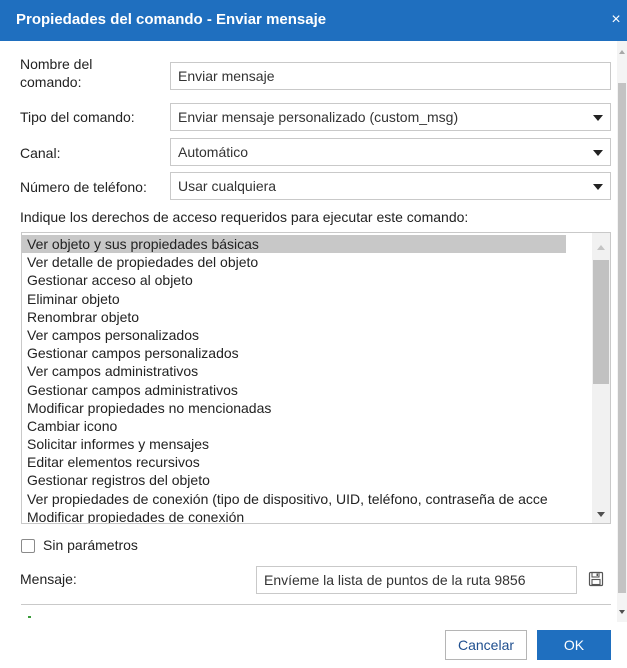 This screenshot has width=627, height=668. I want to click on list-item: Gestionar campos personalizados, so click(308, 353).